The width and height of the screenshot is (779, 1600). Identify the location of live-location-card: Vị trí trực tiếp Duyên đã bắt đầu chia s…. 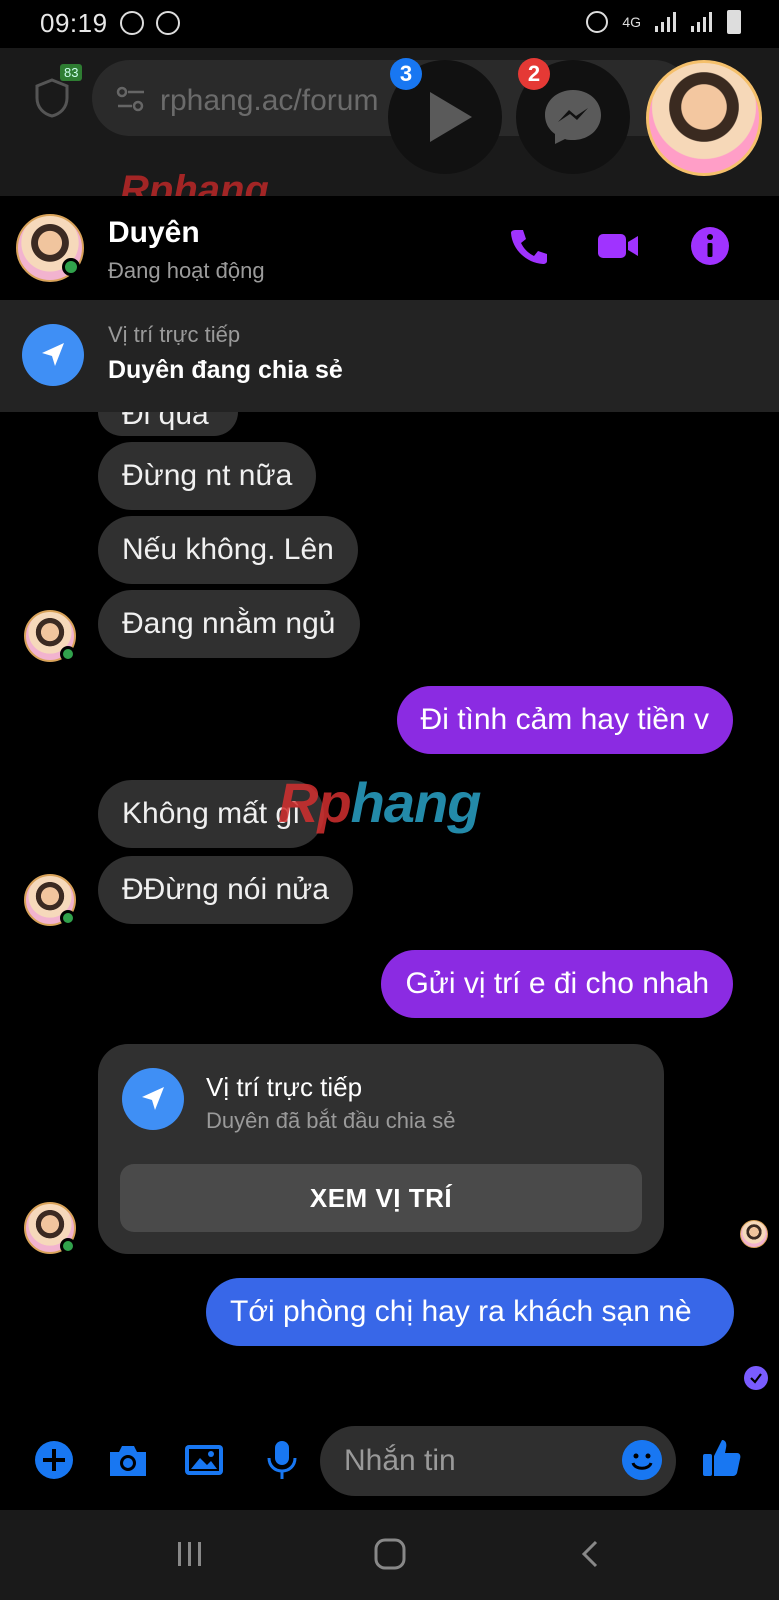
(381, 1149).